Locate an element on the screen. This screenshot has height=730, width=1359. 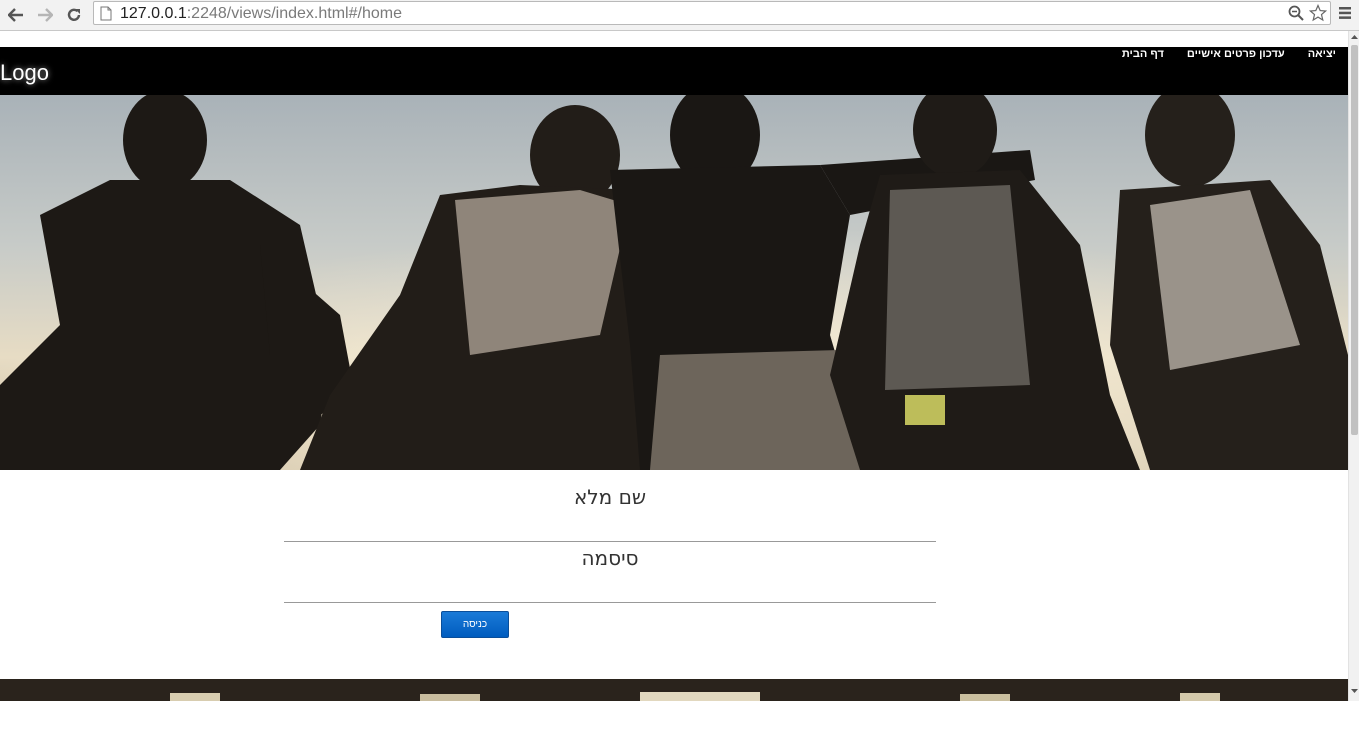
forward-icon is located at coordinates (45, 15).